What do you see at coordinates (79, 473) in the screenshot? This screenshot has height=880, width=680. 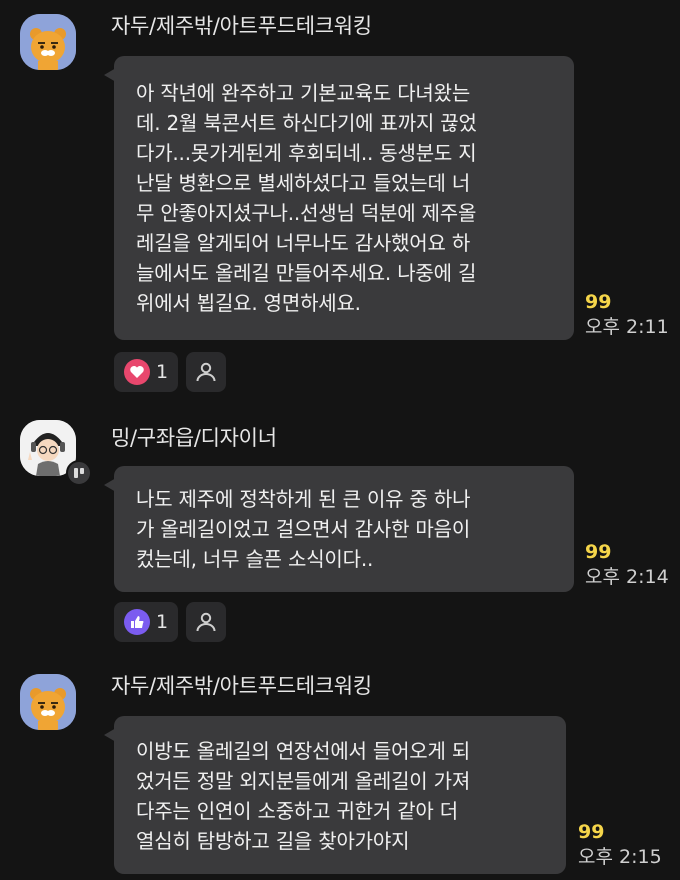 I see `profile-badge-icon` at bounding box center [79, 473].